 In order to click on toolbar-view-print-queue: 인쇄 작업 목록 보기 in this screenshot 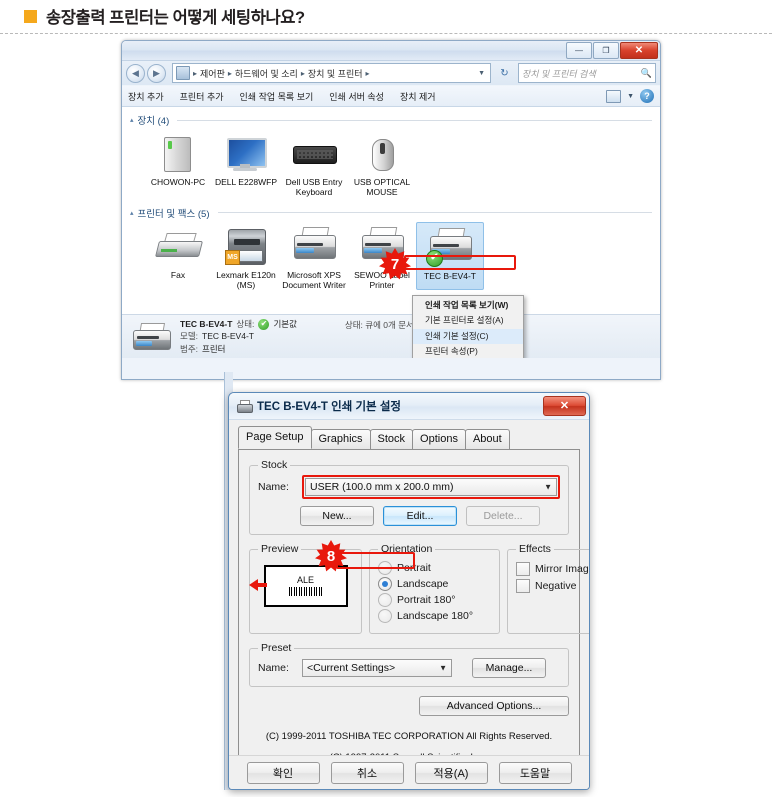, I will do `click(277, 96)`.